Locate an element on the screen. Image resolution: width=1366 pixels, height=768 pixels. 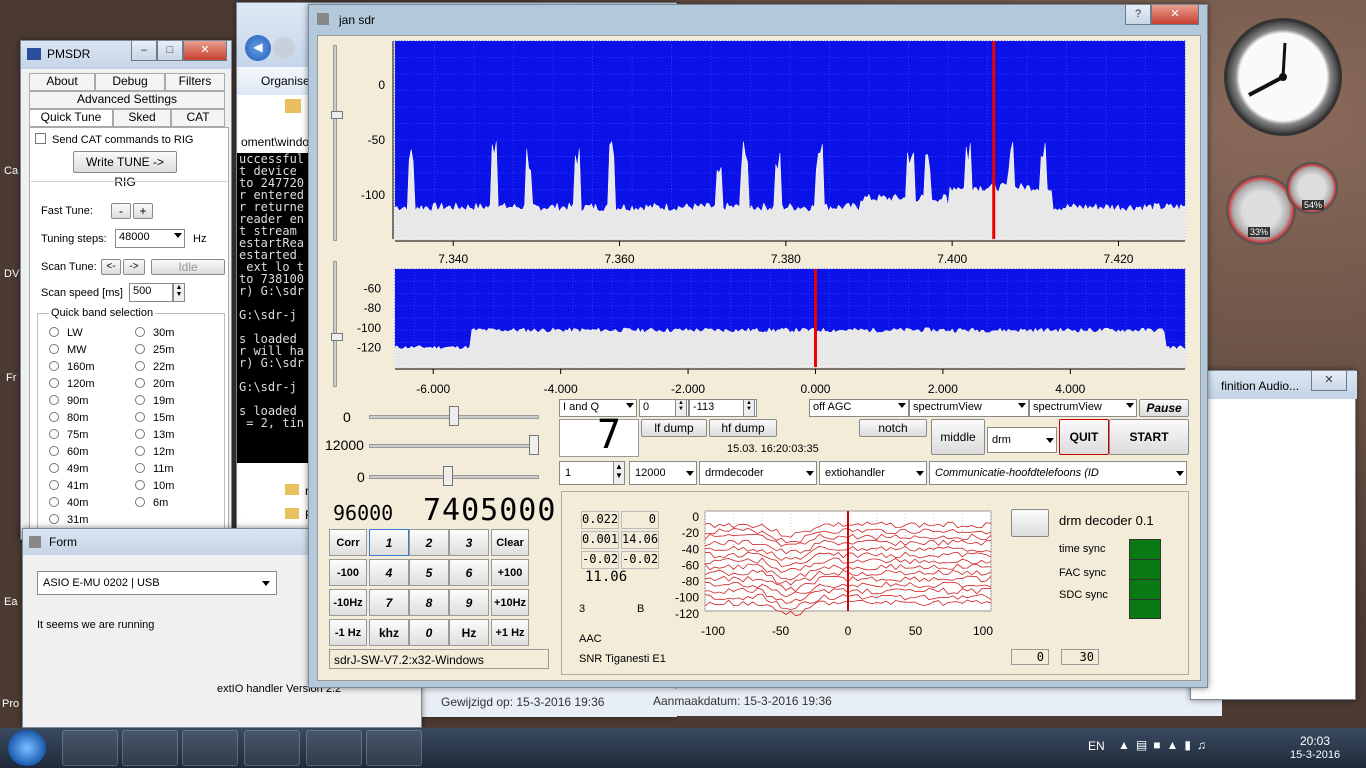
lf-dump-button: lf dump is located at coordinates (674, 428).